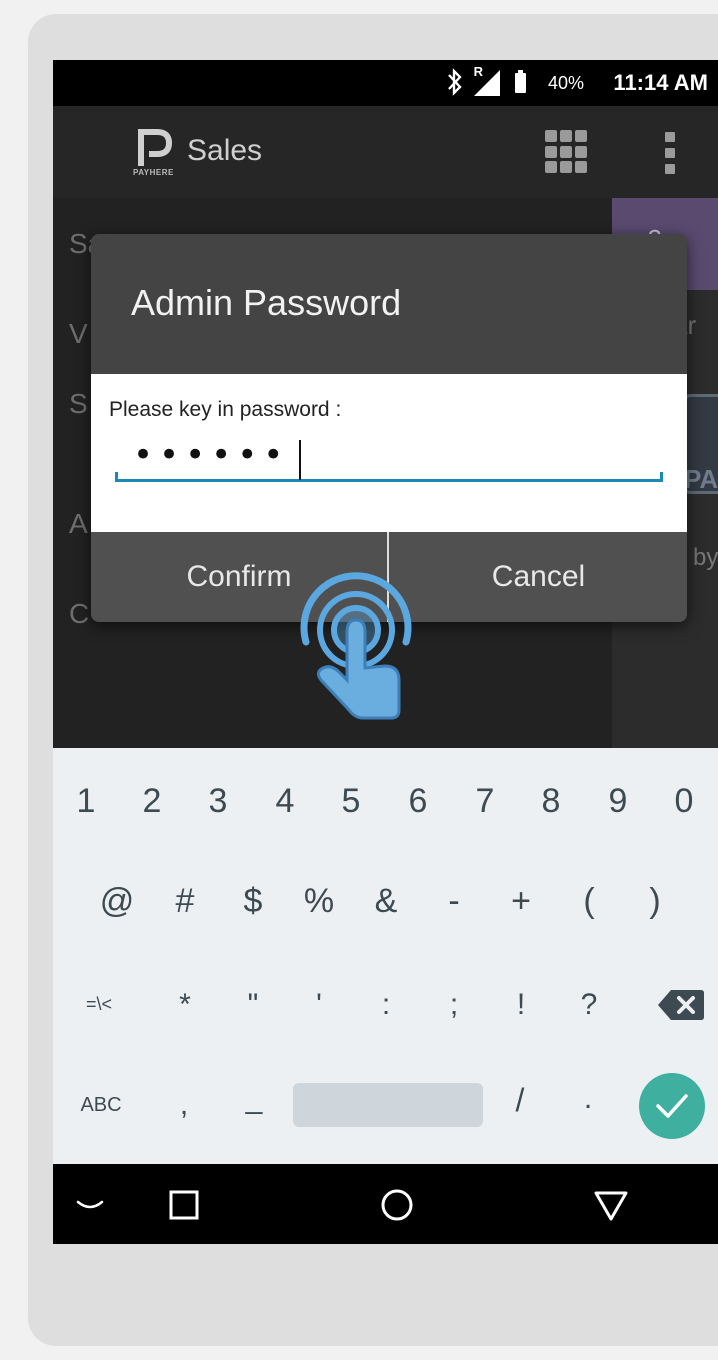  What do you see at coordinates (319, 901) in the screenshot?
I see `key-percent: %` at bounding box center [319, 901].